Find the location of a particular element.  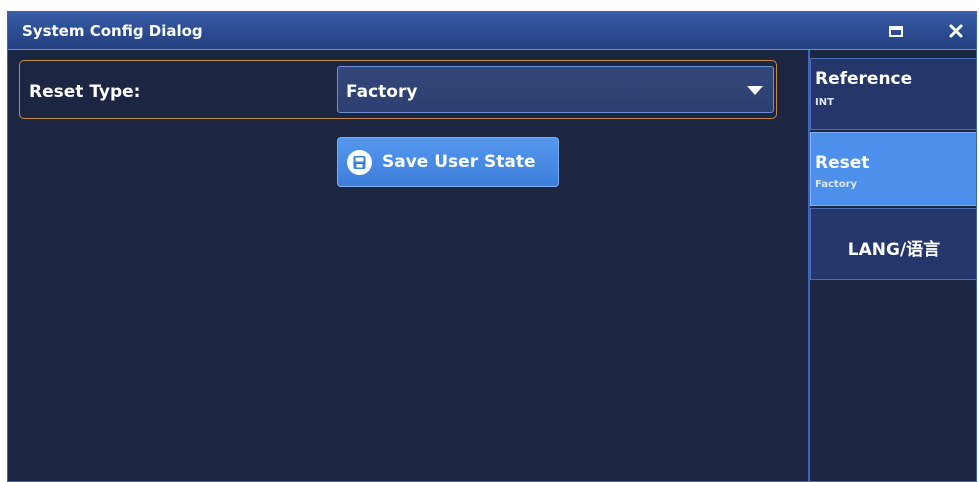

reset-type-dropdown: Factory is located at coordinates (555, 89).